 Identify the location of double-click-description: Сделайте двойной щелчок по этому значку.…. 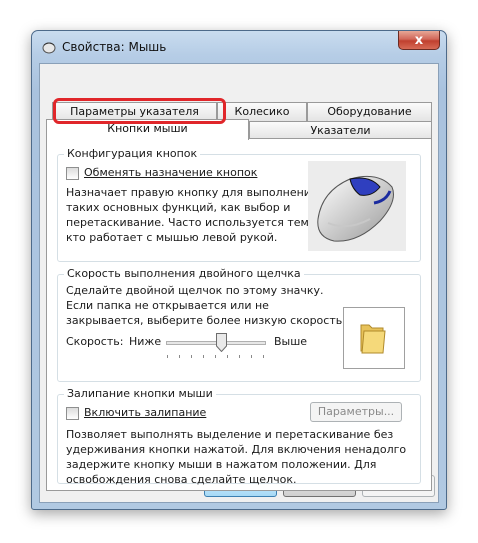
(206, 305).